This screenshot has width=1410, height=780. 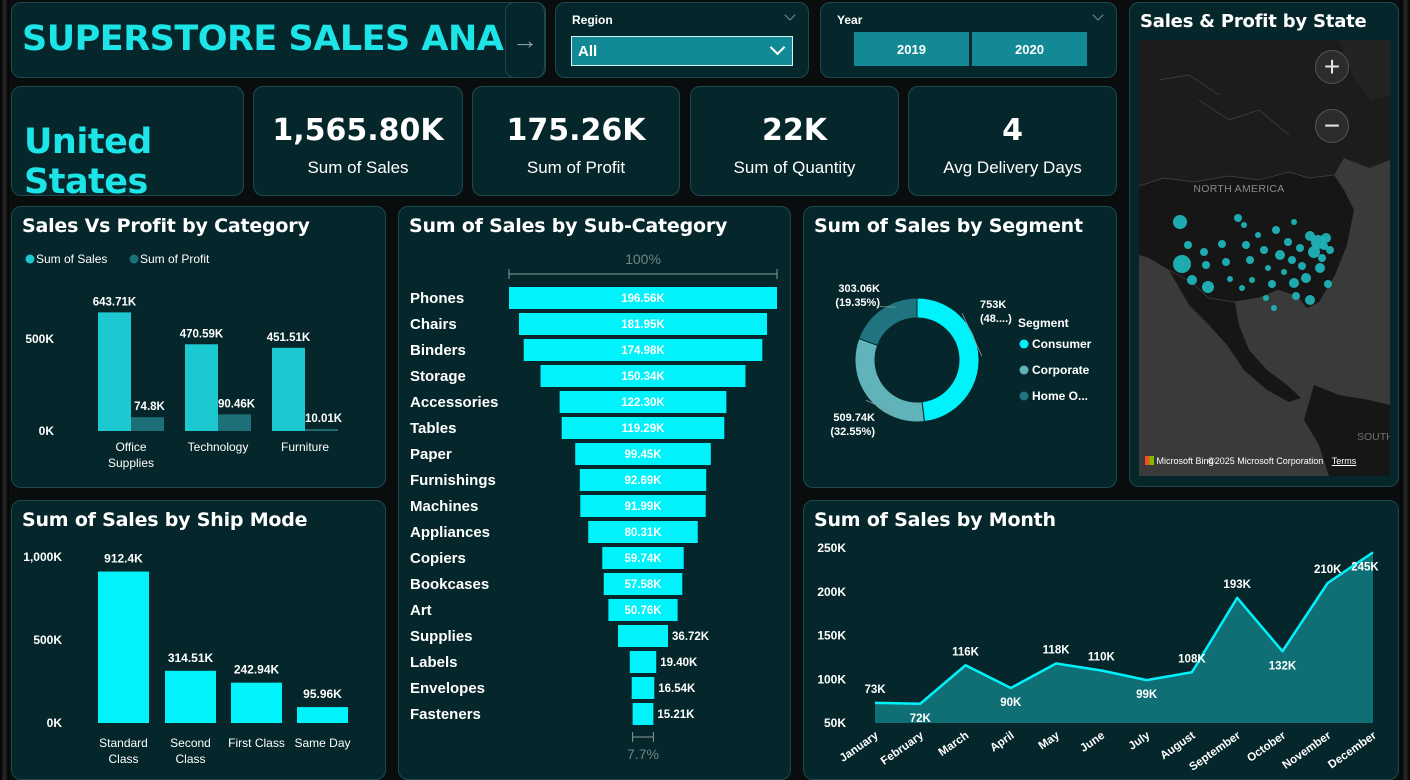 What do you see at coordinates (447, 688) in the screenshot?
I see `category-label: Envelopes` at bounding box center [447, 688].